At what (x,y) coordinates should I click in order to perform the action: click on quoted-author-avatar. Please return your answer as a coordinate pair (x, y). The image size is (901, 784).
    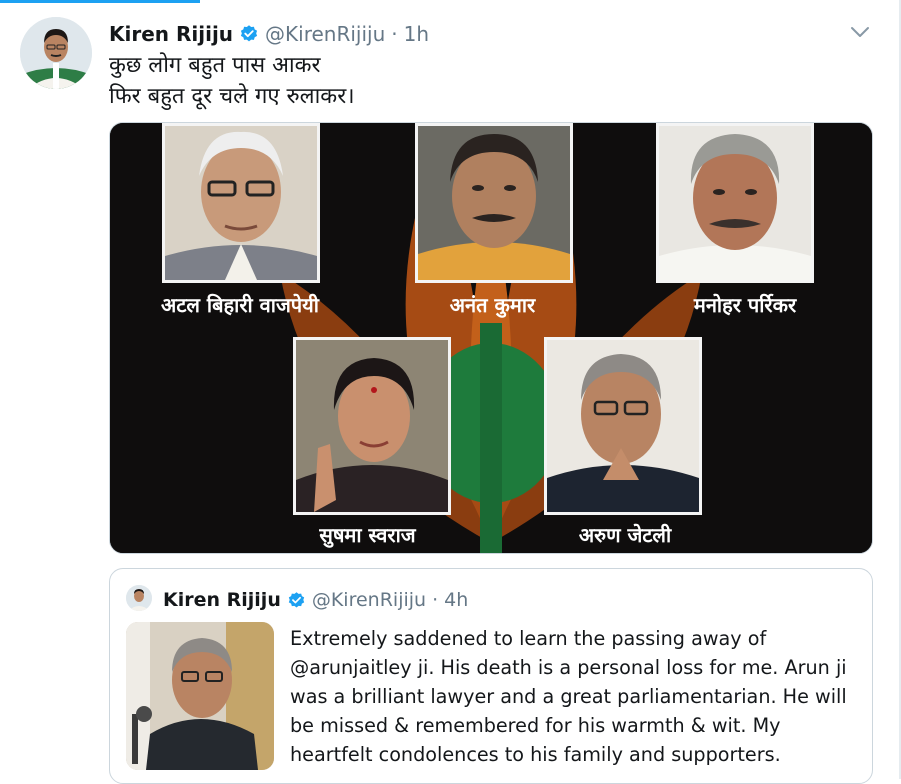
    Looking at the image, I should click on (139, 598).